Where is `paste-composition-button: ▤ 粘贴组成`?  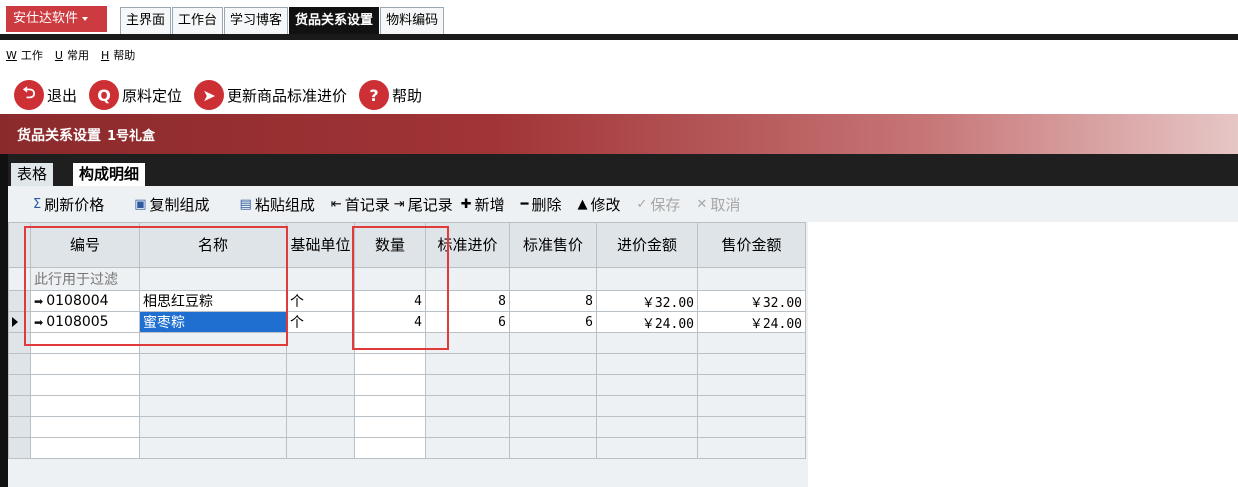 paste-composition-button: ▤ 粘贴组成 is located at coordinates (277, 204).